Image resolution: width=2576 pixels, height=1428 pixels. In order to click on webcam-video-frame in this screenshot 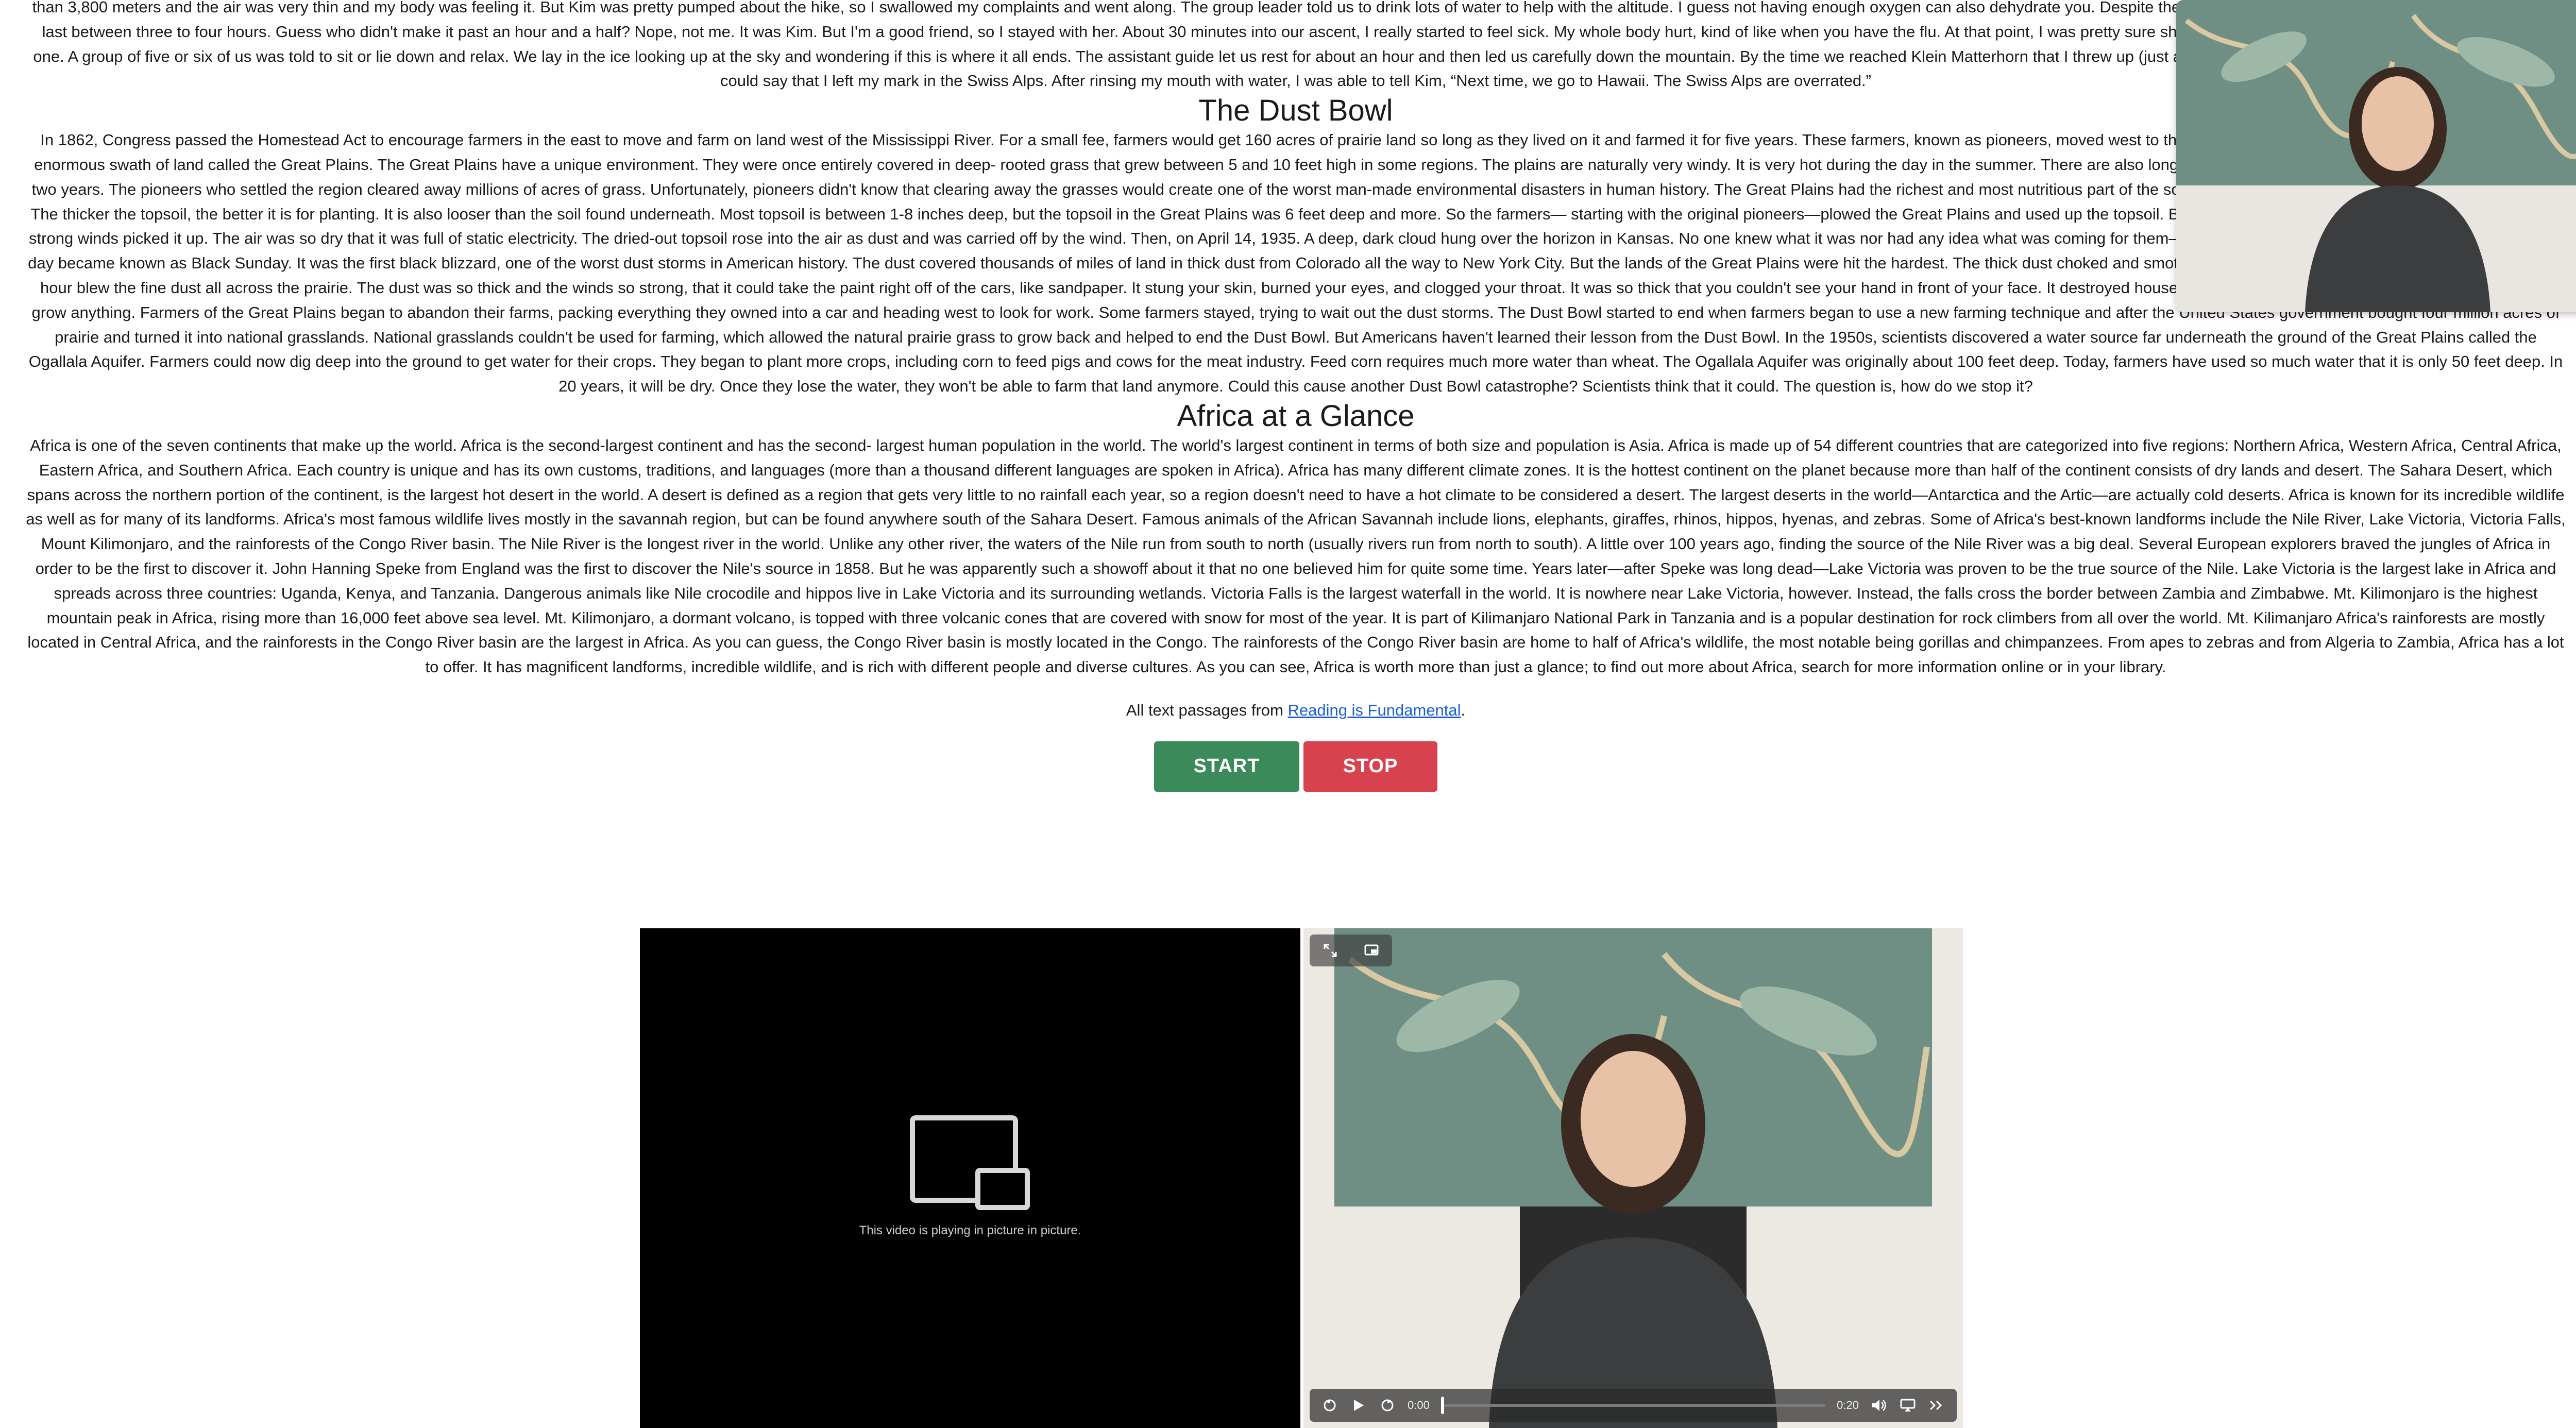, I will do `click(1633, 1178)`.